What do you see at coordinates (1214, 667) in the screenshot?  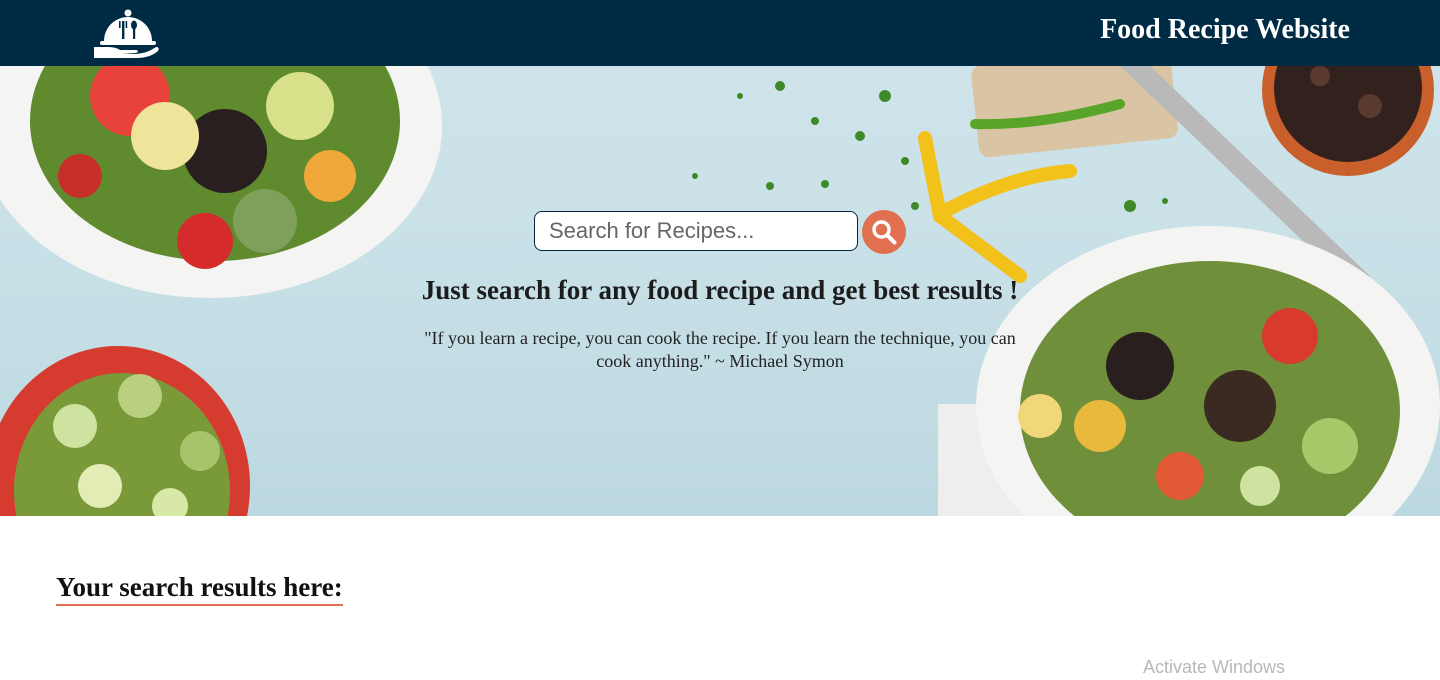 I see `os-activation-watermark: Activate Windows` at bounding box center [1214, 667].